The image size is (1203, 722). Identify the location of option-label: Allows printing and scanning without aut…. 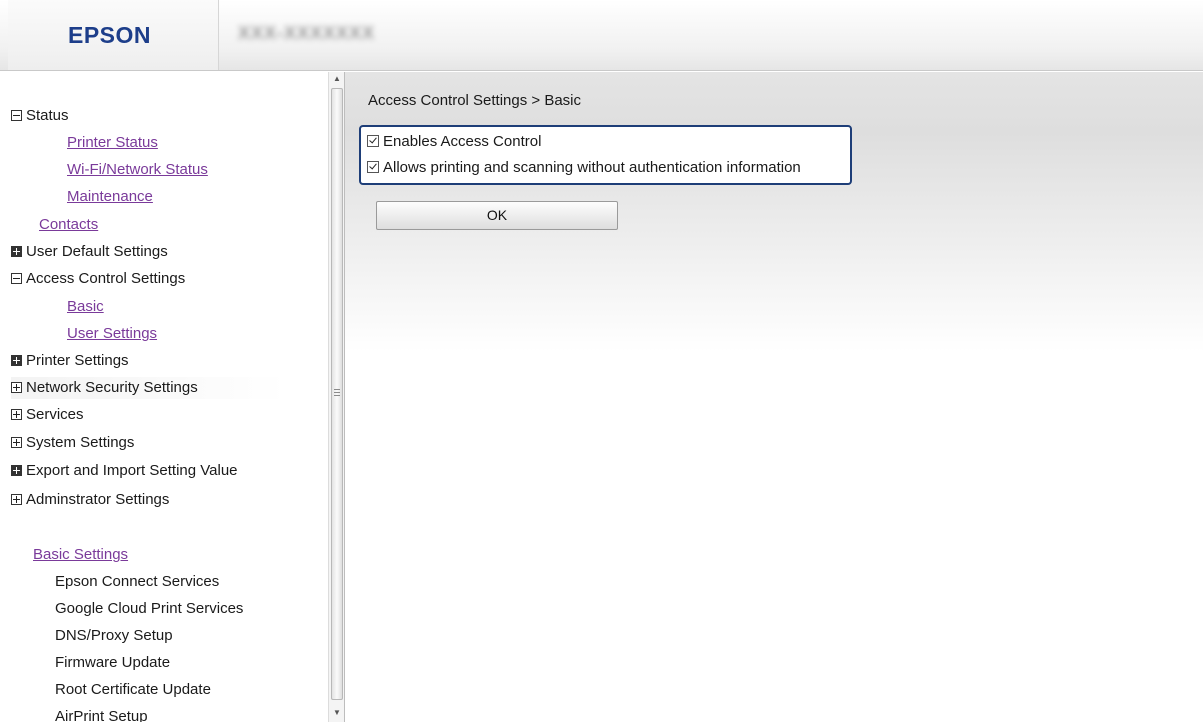
(592, 167).